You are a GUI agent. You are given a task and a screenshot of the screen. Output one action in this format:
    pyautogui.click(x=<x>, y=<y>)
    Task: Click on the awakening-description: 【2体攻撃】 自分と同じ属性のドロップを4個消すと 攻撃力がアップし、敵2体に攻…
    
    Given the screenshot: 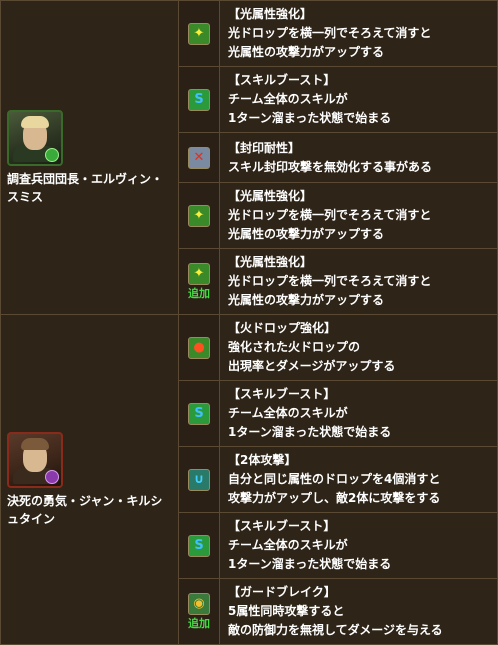 What is the action you would take?
    pyautogui.click(x=358, y=479)
    